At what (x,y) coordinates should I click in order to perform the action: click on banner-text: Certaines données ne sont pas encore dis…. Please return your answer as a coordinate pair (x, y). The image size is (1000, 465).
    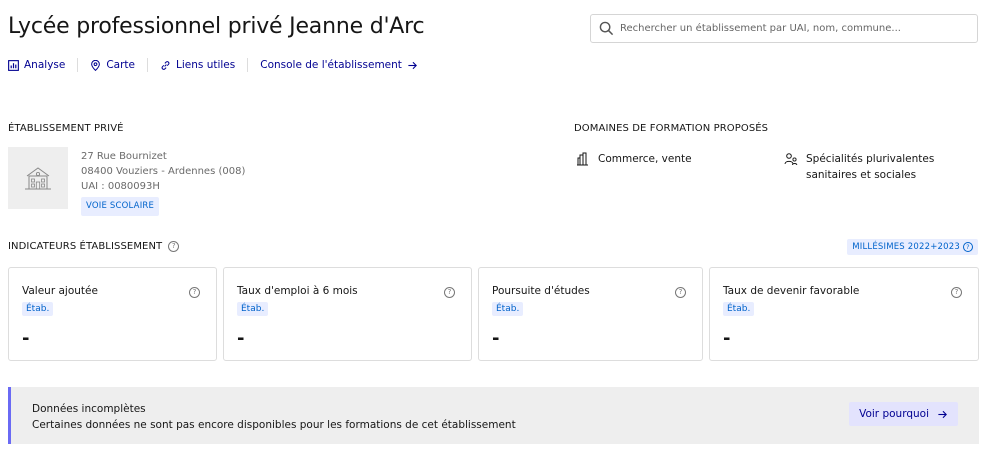
    Looking at the image, I should click on (274, 425).